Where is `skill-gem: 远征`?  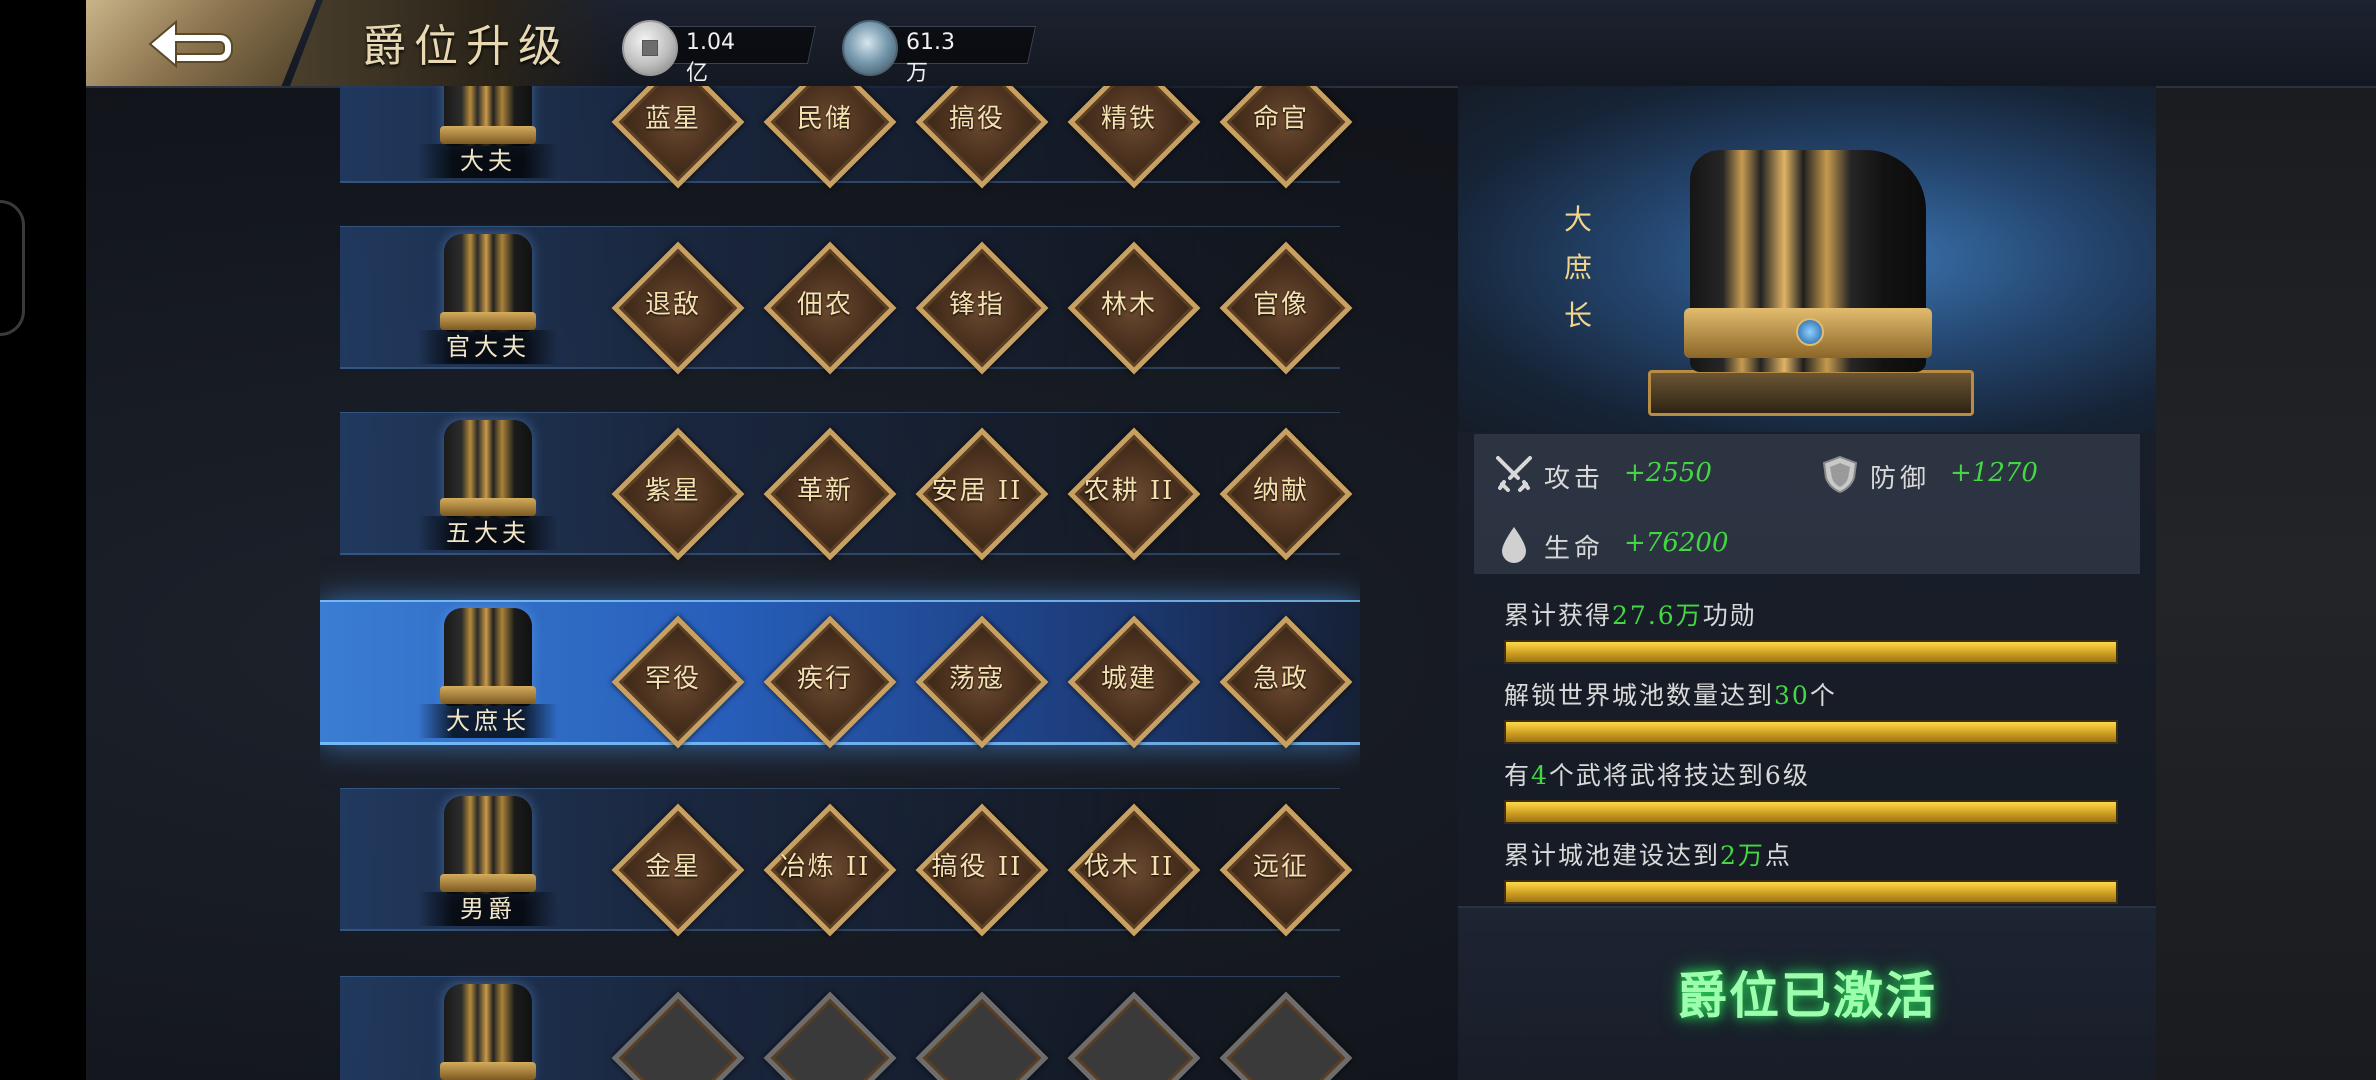 skill-gem: 远征 is located at coordinates (1286, 870).